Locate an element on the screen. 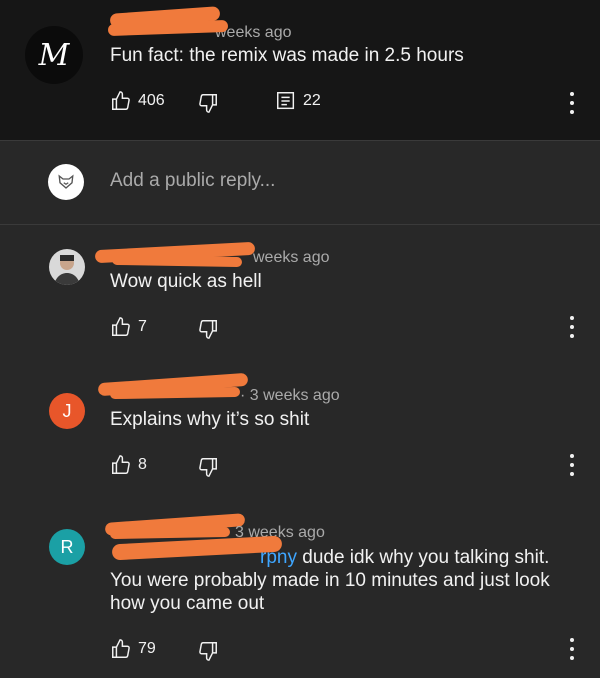  person-photo-icon is located at coordinates (67, 267).